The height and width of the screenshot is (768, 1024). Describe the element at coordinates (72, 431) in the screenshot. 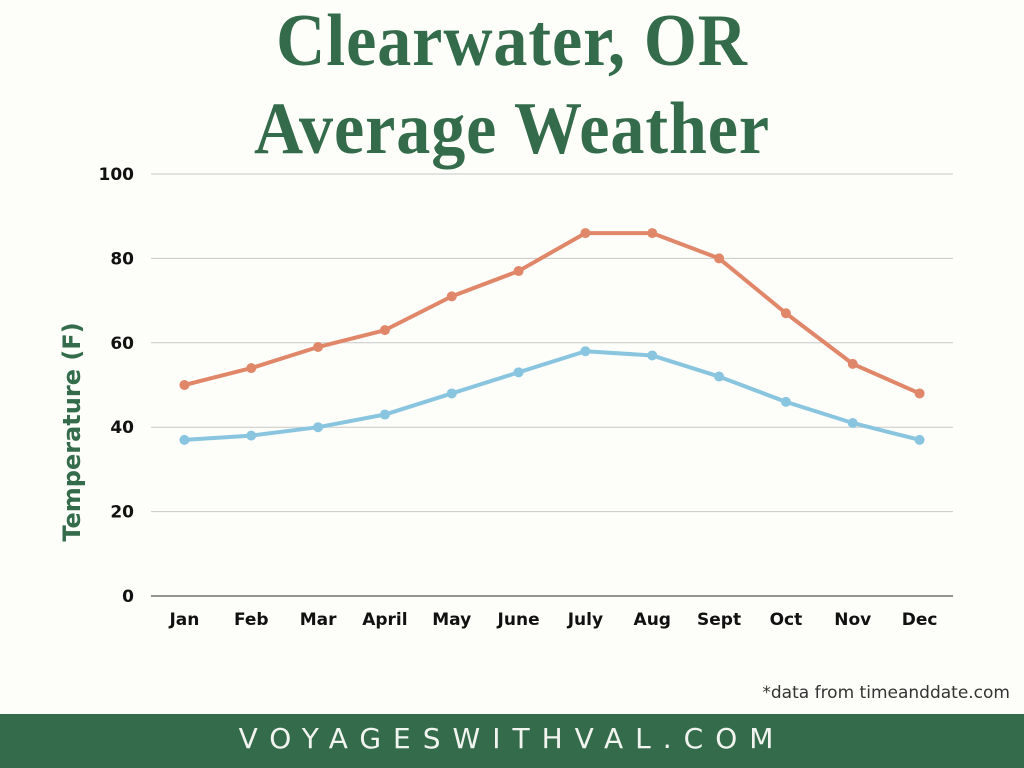

I see `y-axis-label: Temperature (F)` at that location.